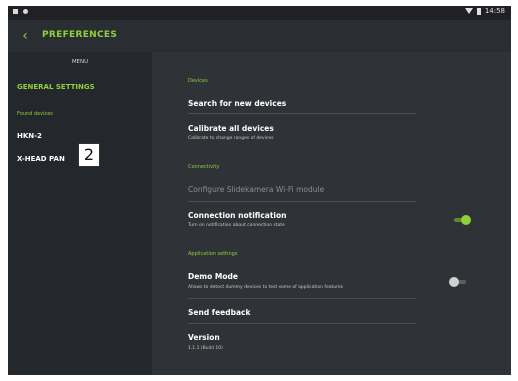 The image size is (518, 381). What do you see at coordinates (237, 103) in the screenshot?
I see `search-devices-item: Search for new devices` at bounding box center [237, 103].